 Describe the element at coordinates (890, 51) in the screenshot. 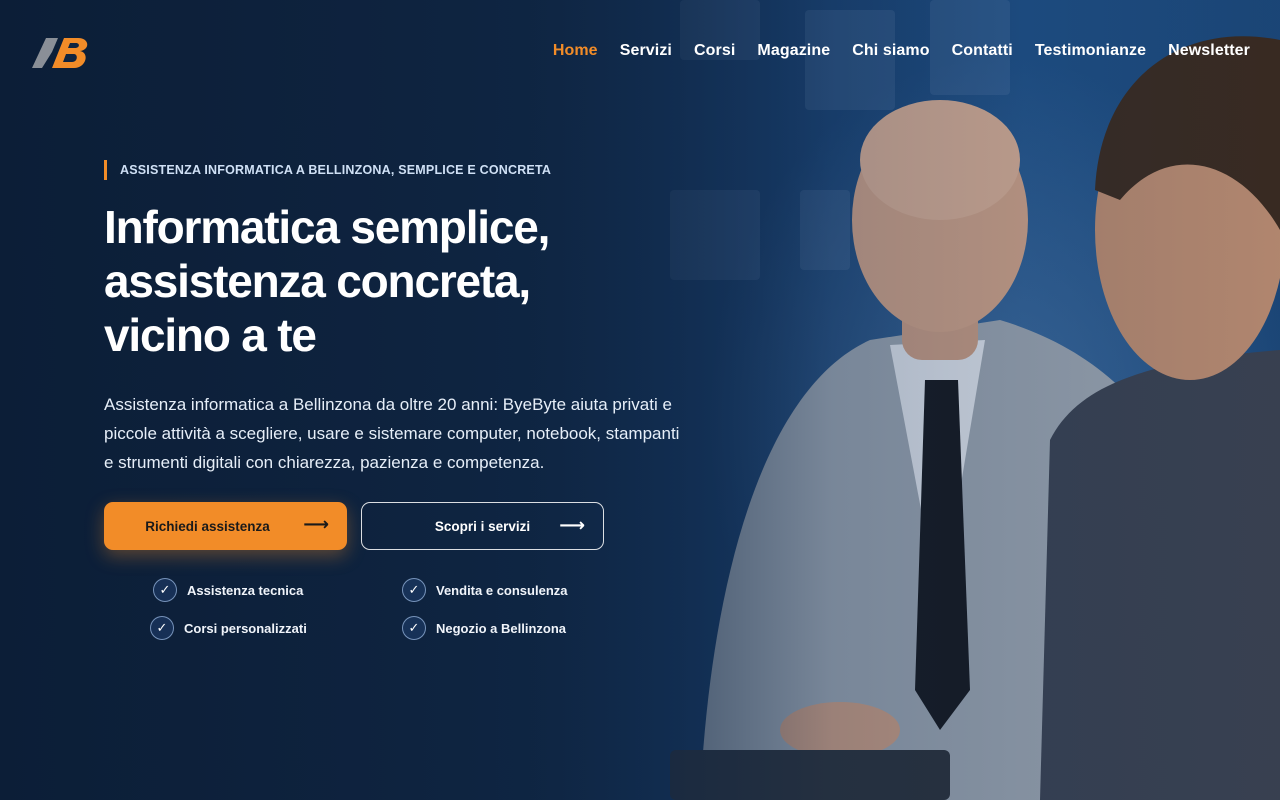

I see `nav-item-chi-siamo: Chi siamo` at that location.